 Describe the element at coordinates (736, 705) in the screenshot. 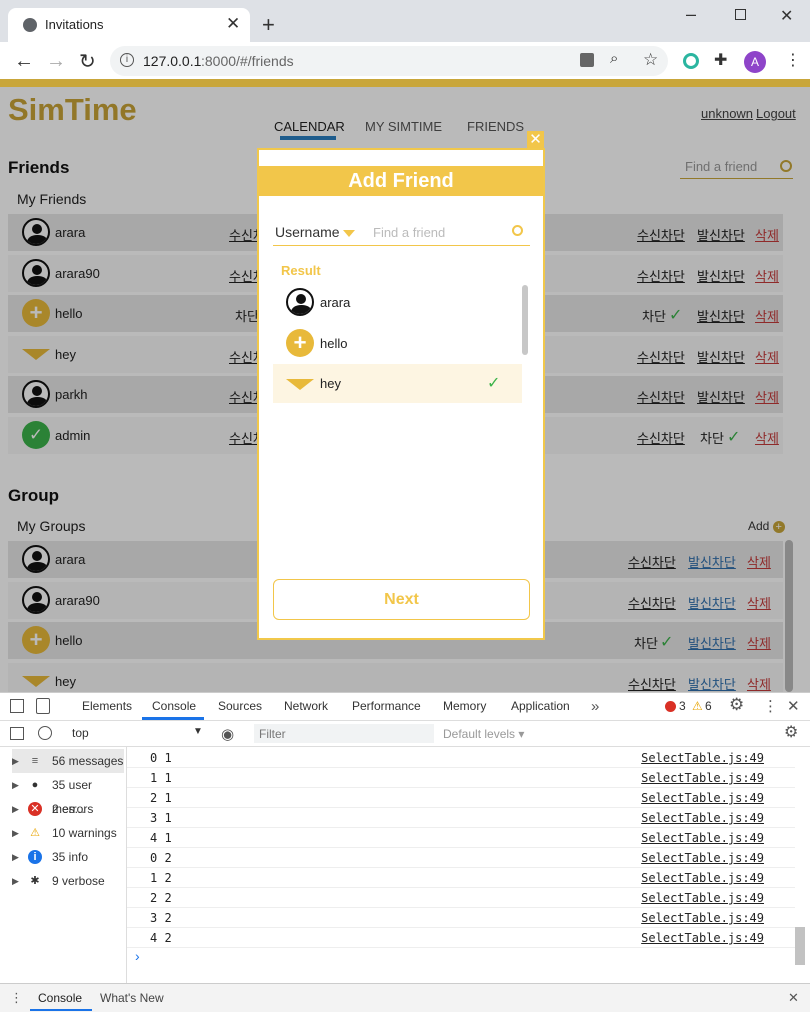

I see `settings-gear-icon: ⚙` at that location.